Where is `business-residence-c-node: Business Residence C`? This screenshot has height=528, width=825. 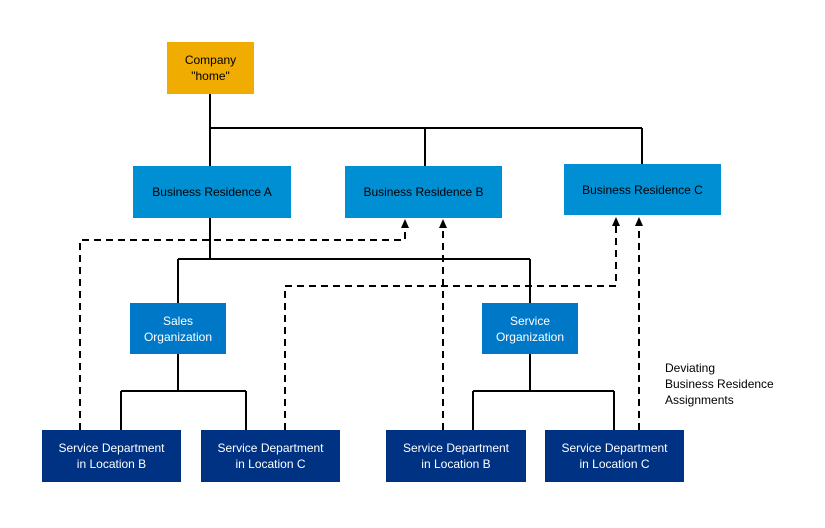 business-residence-c-node: Business Residence C is located at coordinates (642, 189).